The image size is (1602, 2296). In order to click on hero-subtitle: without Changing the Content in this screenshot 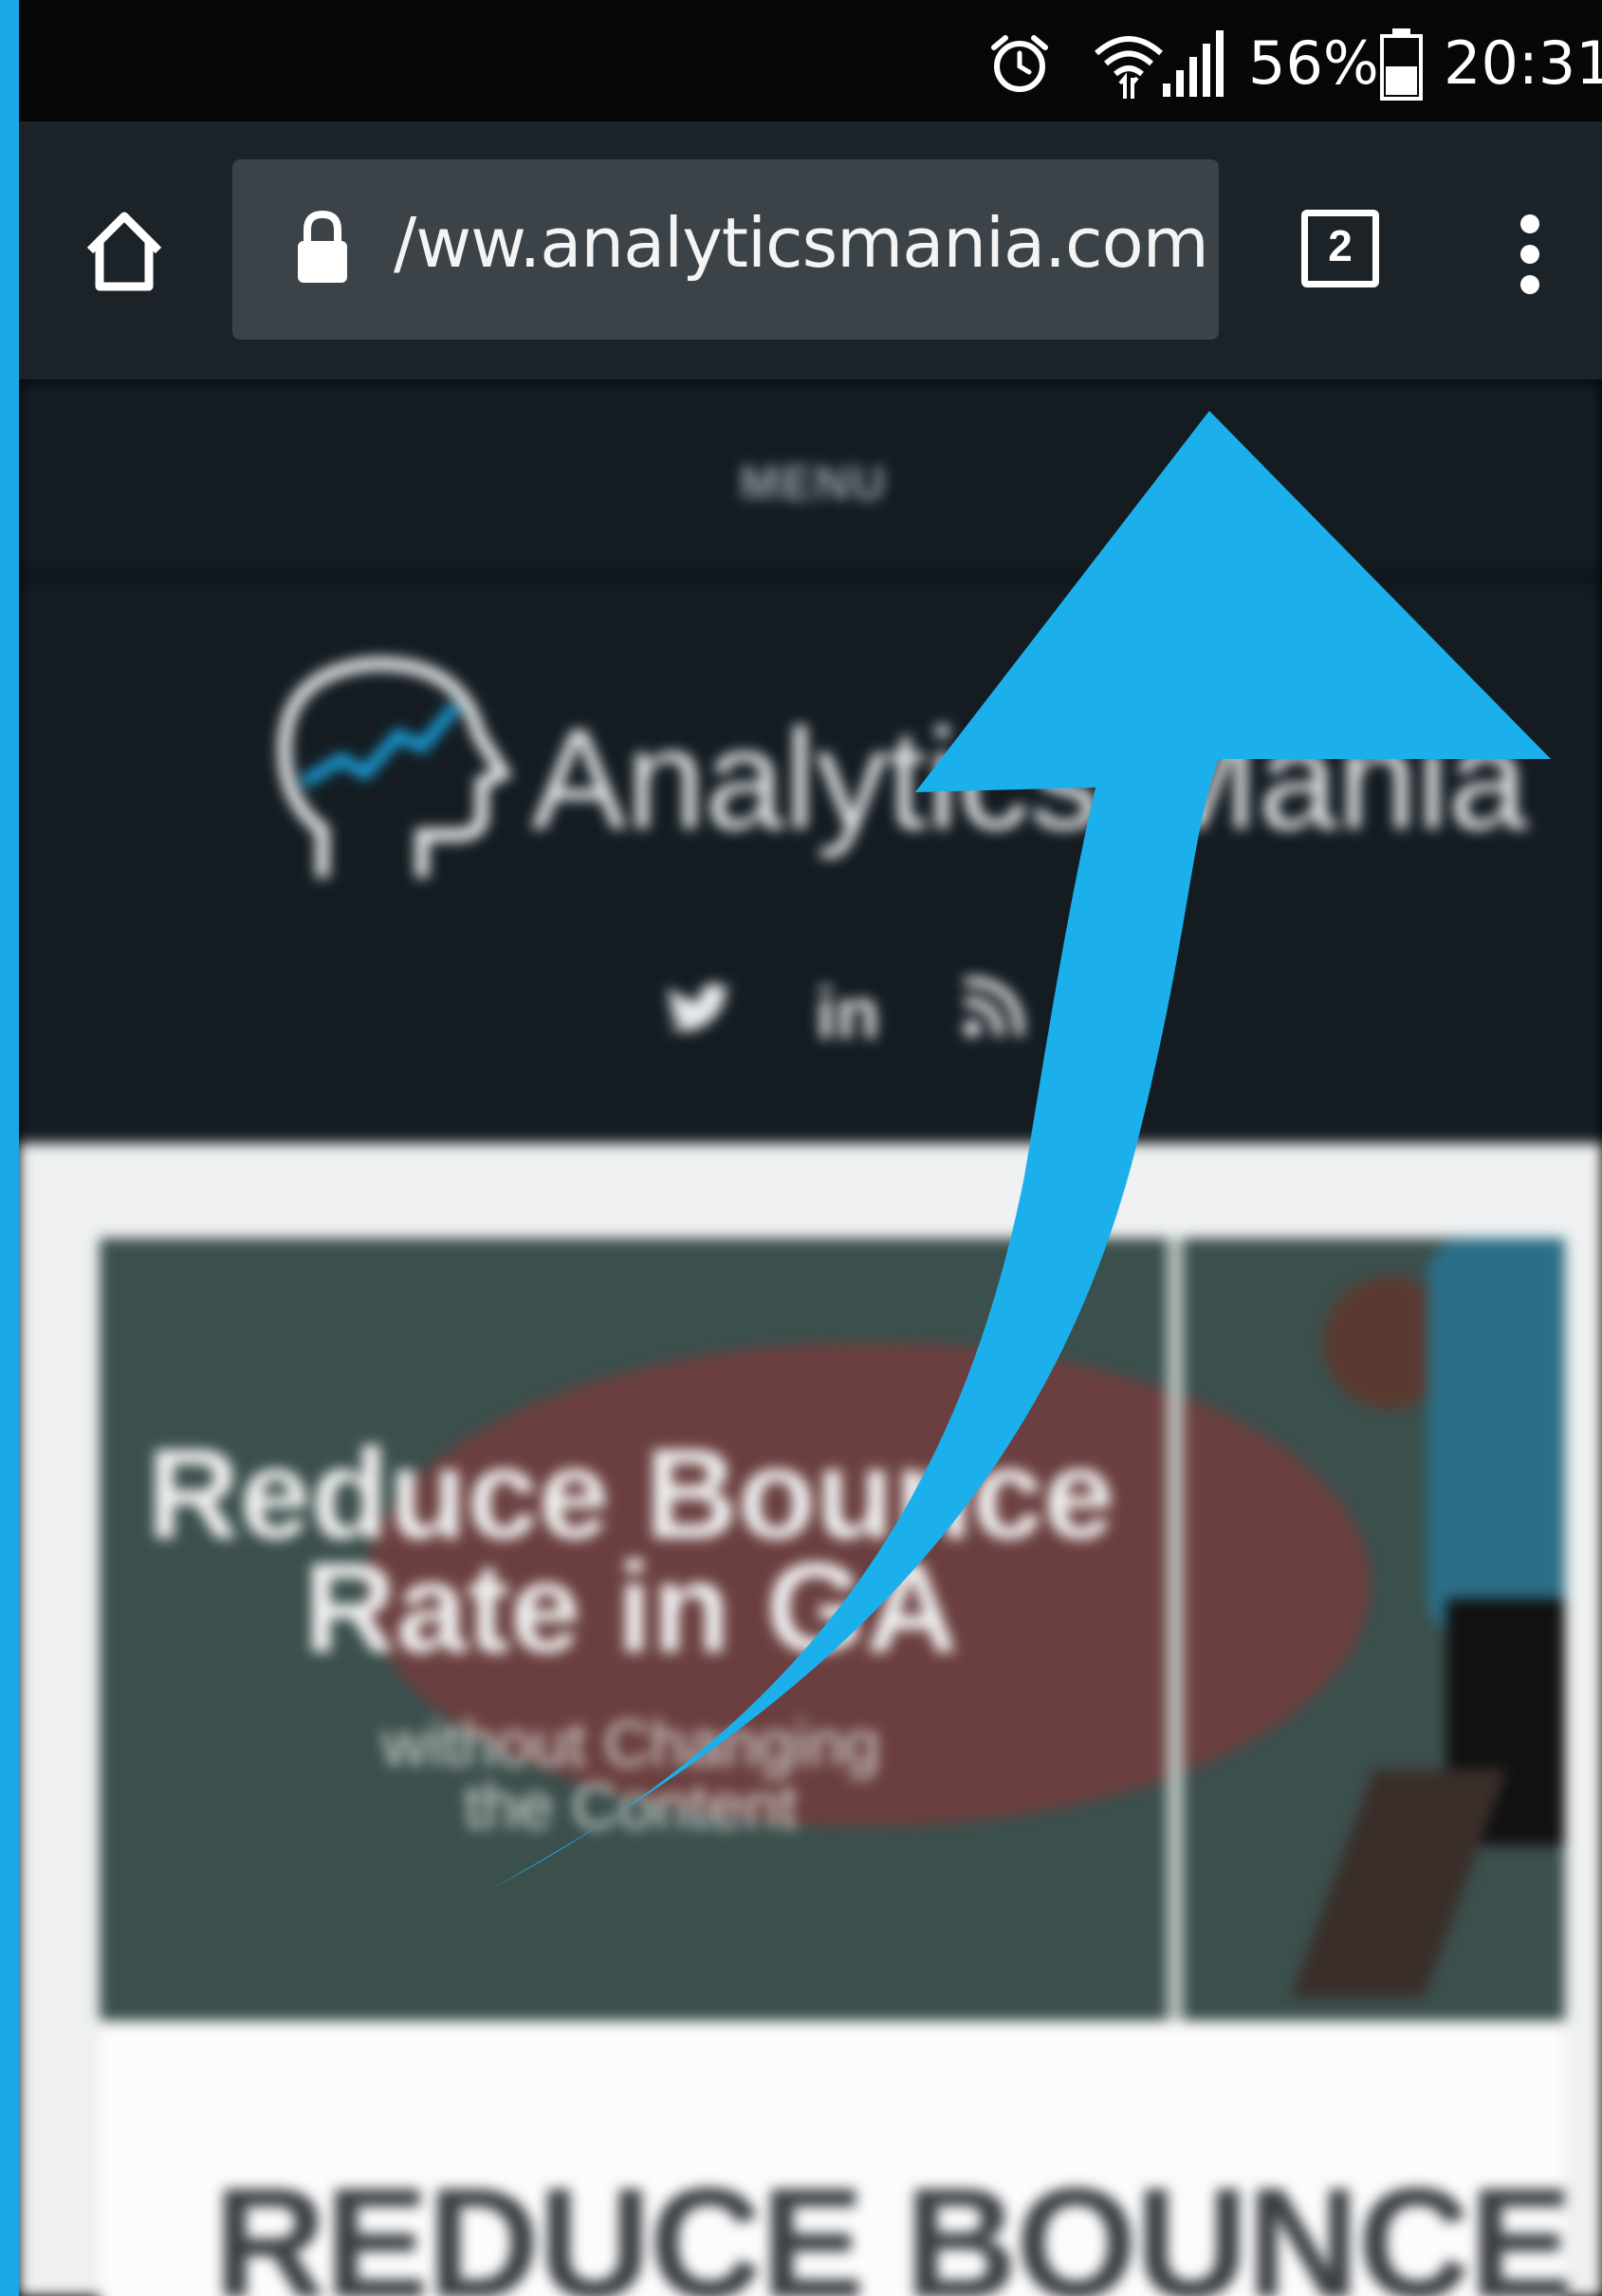, I will do `click(631, 1775)`.